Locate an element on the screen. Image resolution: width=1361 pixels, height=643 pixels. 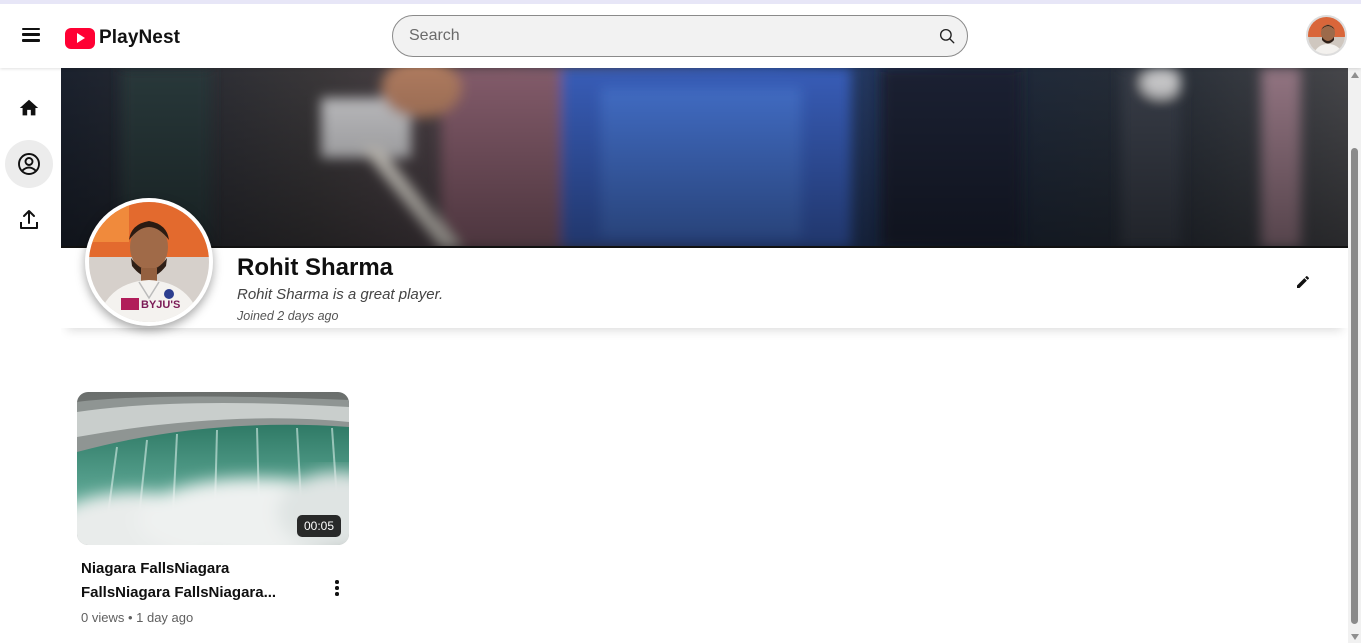
video-duration-badge: 00:05 is located at coordinates (318, 526).